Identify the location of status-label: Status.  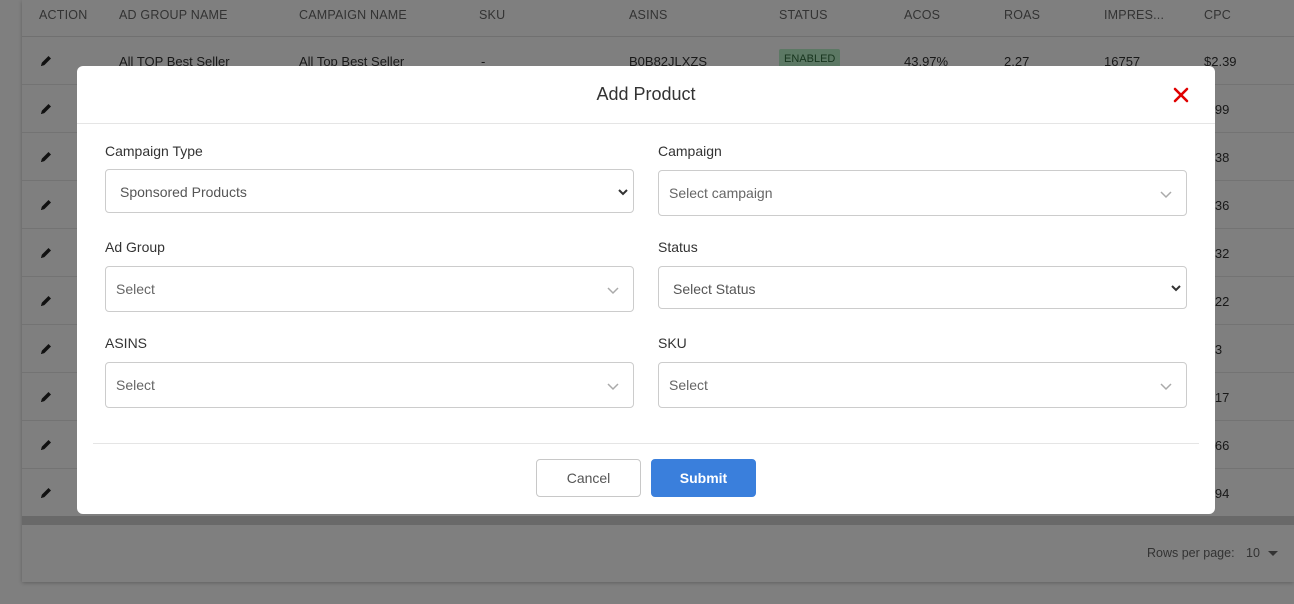
(678, 247).